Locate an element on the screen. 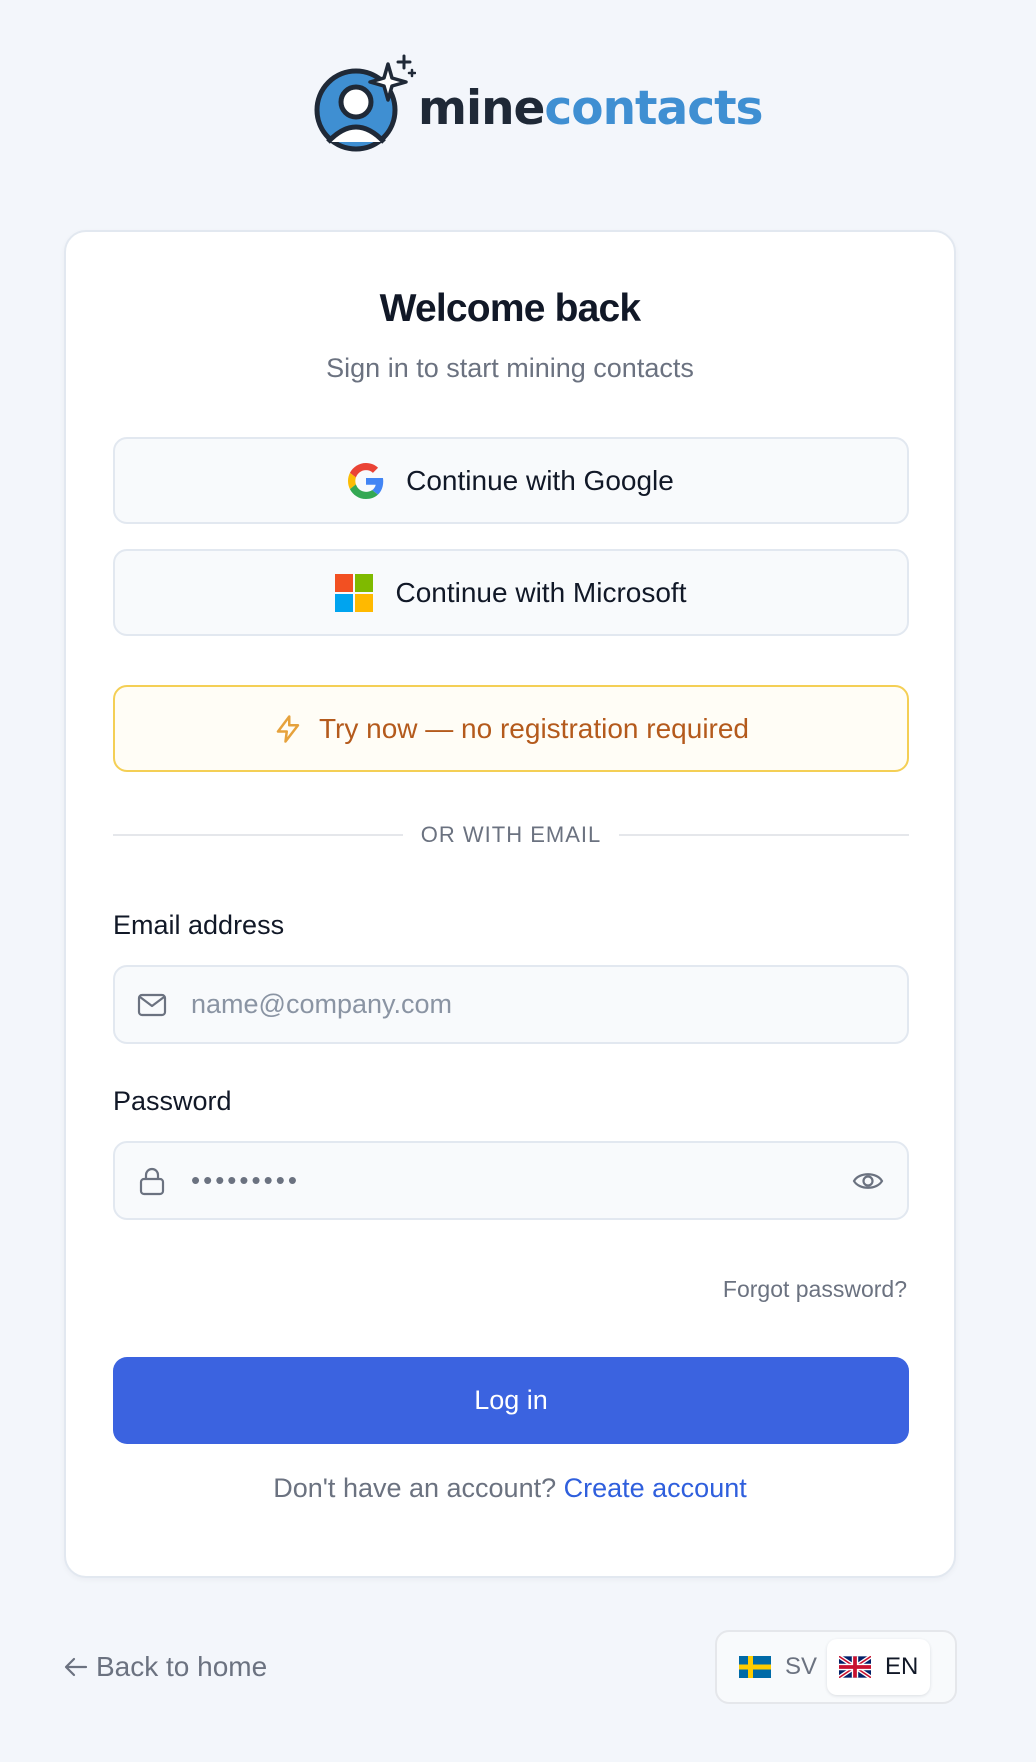 This screenshot has width=1036, height=1762. try-now-label: Try now — no registration required is located at coordinates (534, 728).